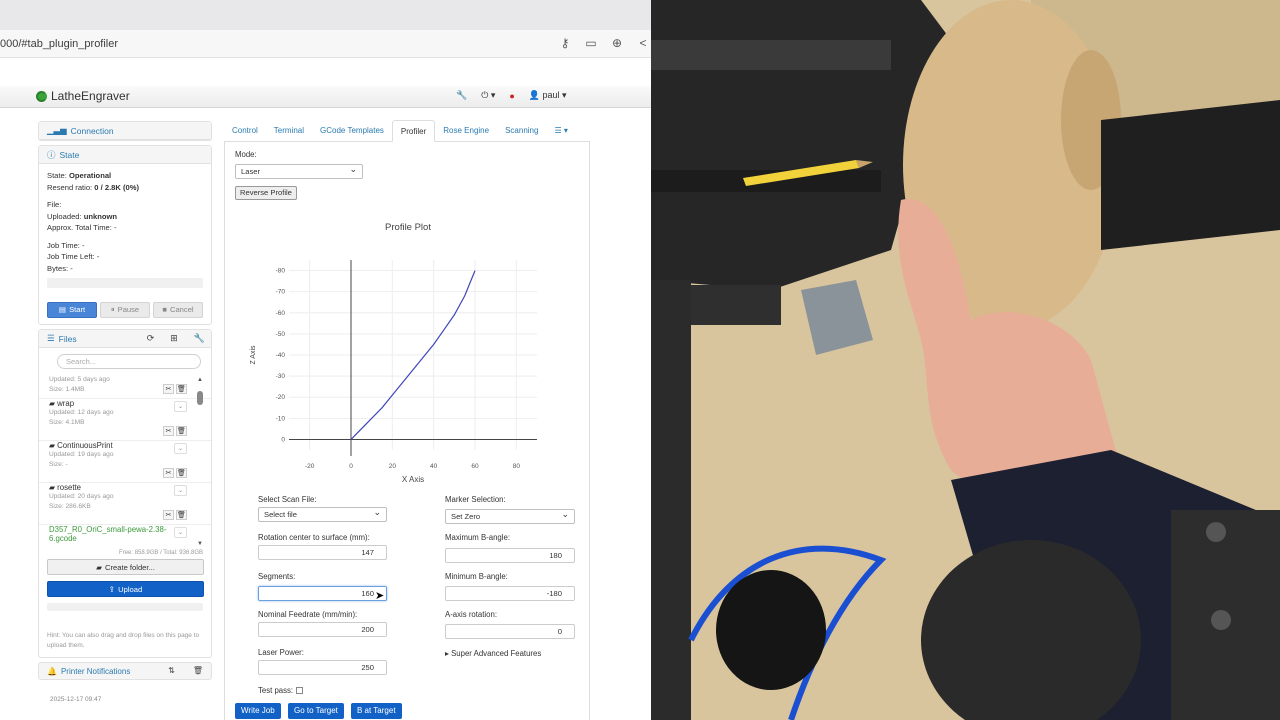 The image size is (1280, 720). What do you see at coordinates (54, 204) in the screenshot?
I see `file-line: File:` at bounding box center [54, 204].